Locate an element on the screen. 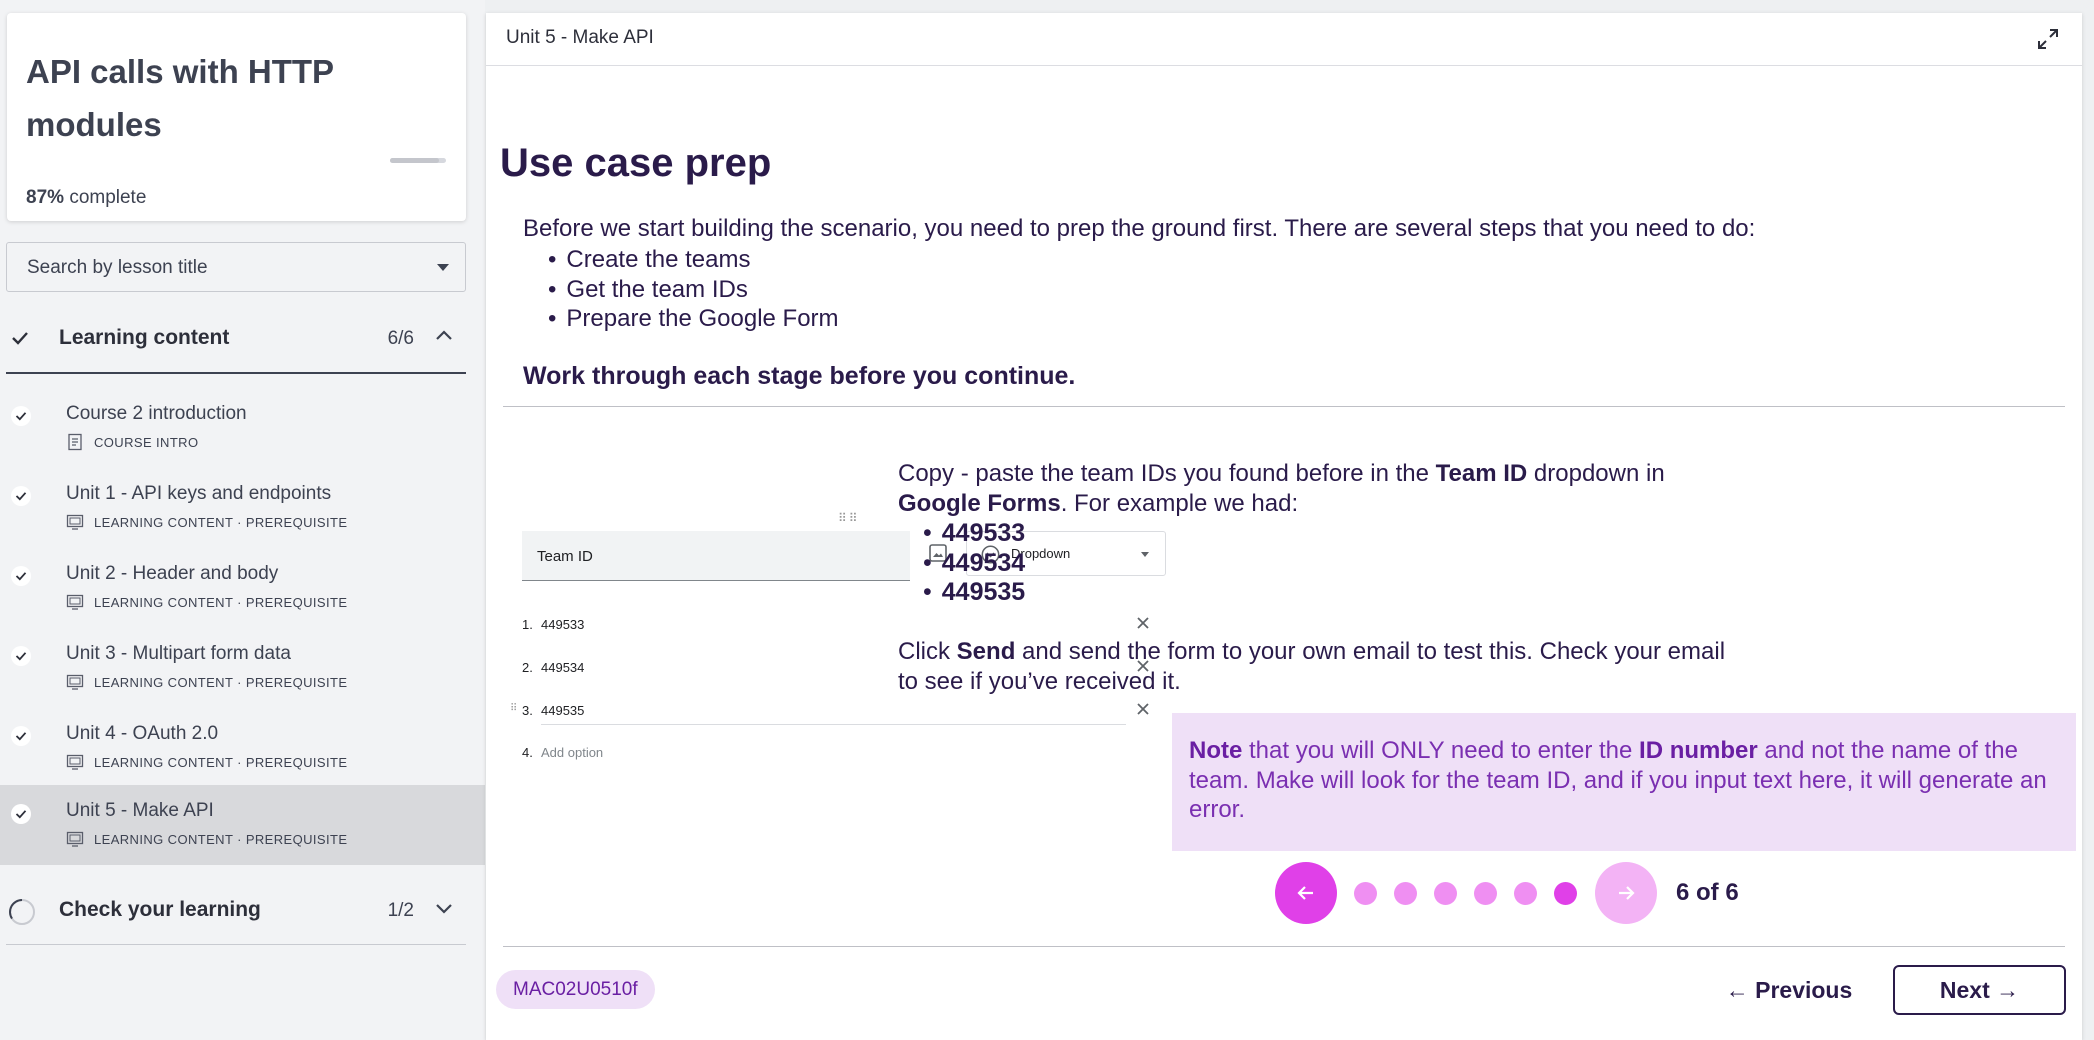  text-span: that you will ONLY need to enter the is located at coordinates (1441, 750).